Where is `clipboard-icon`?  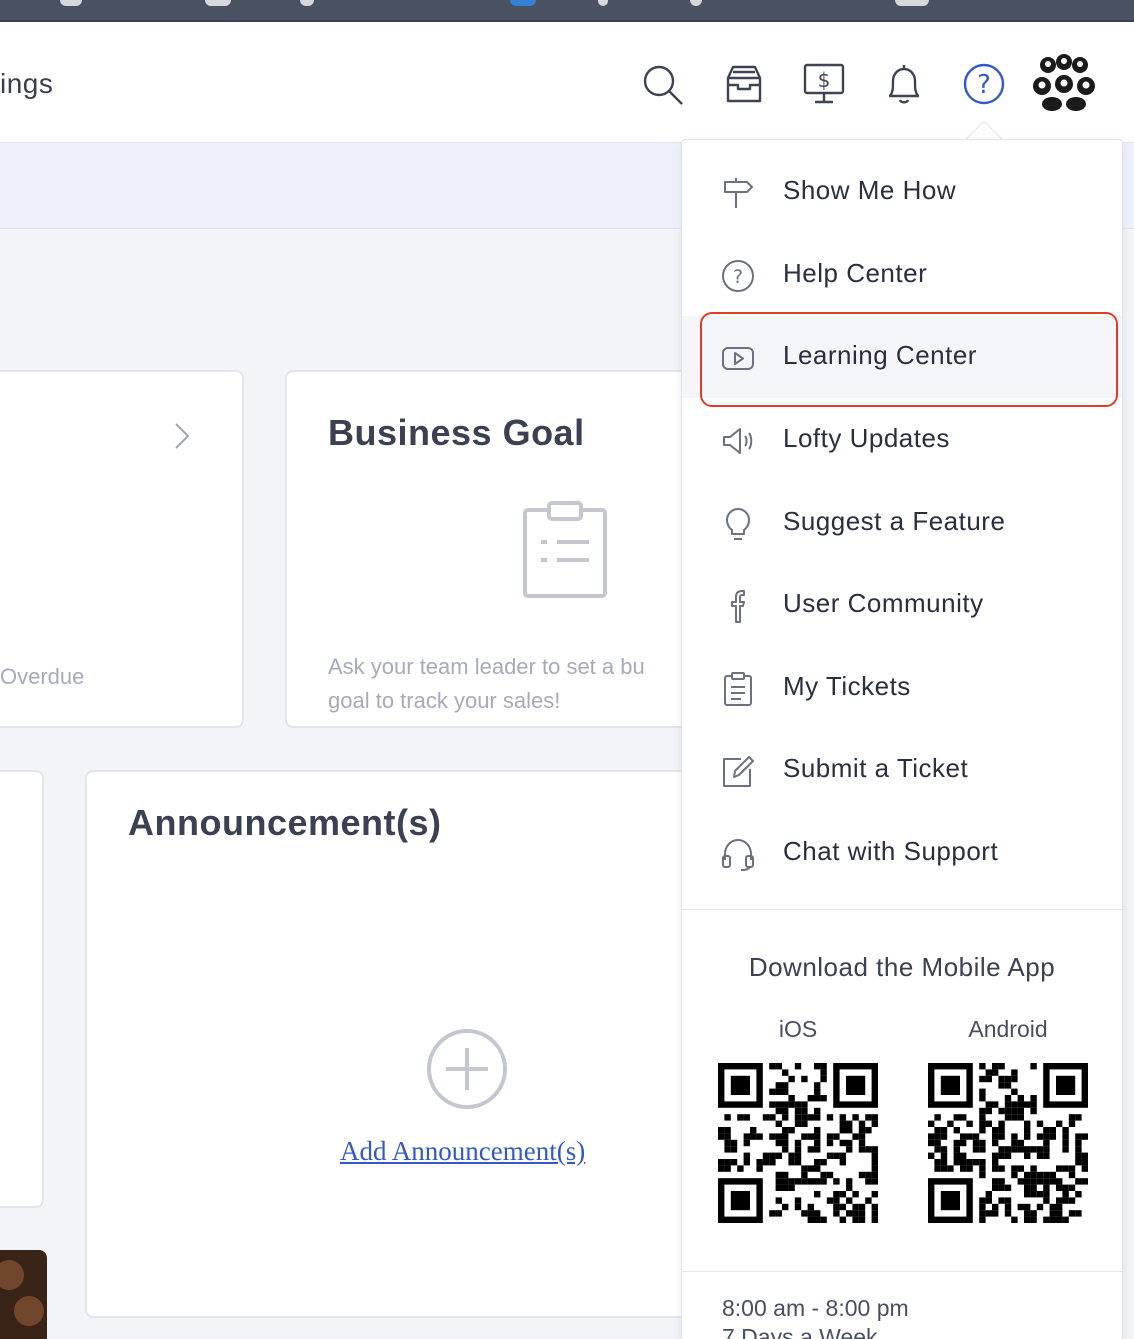 clipboard-icon is located at coordinates (738, 689).